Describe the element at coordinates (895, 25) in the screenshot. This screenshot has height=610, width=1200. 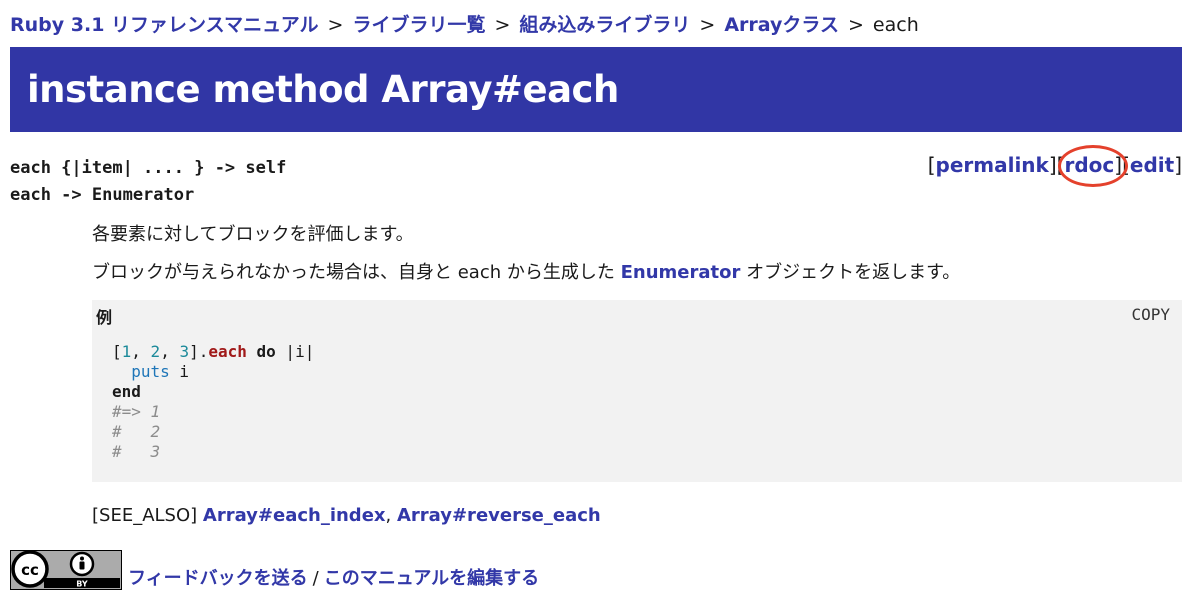
I see `breadcrumb-current: each` at that location.